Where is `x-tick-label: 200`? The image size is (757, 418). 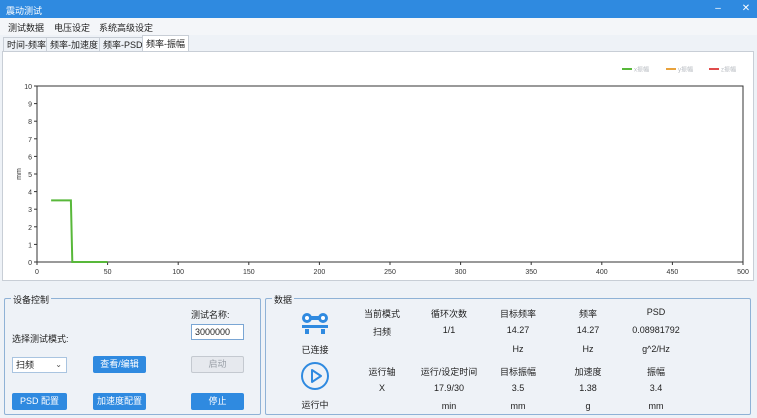
x-tick-label: 200 is located at coordinates (320, 272).